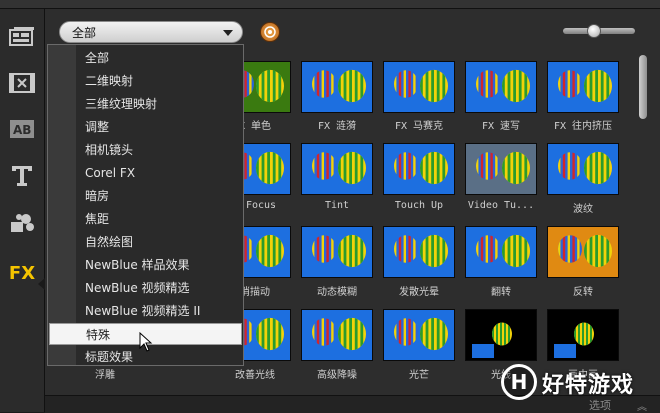 This screenshot has width=660, height=413. What do you see at coordinates (145, 127) in the screenshot?
I see `dropdown-item: 调整` at bounding box center [145, 127].